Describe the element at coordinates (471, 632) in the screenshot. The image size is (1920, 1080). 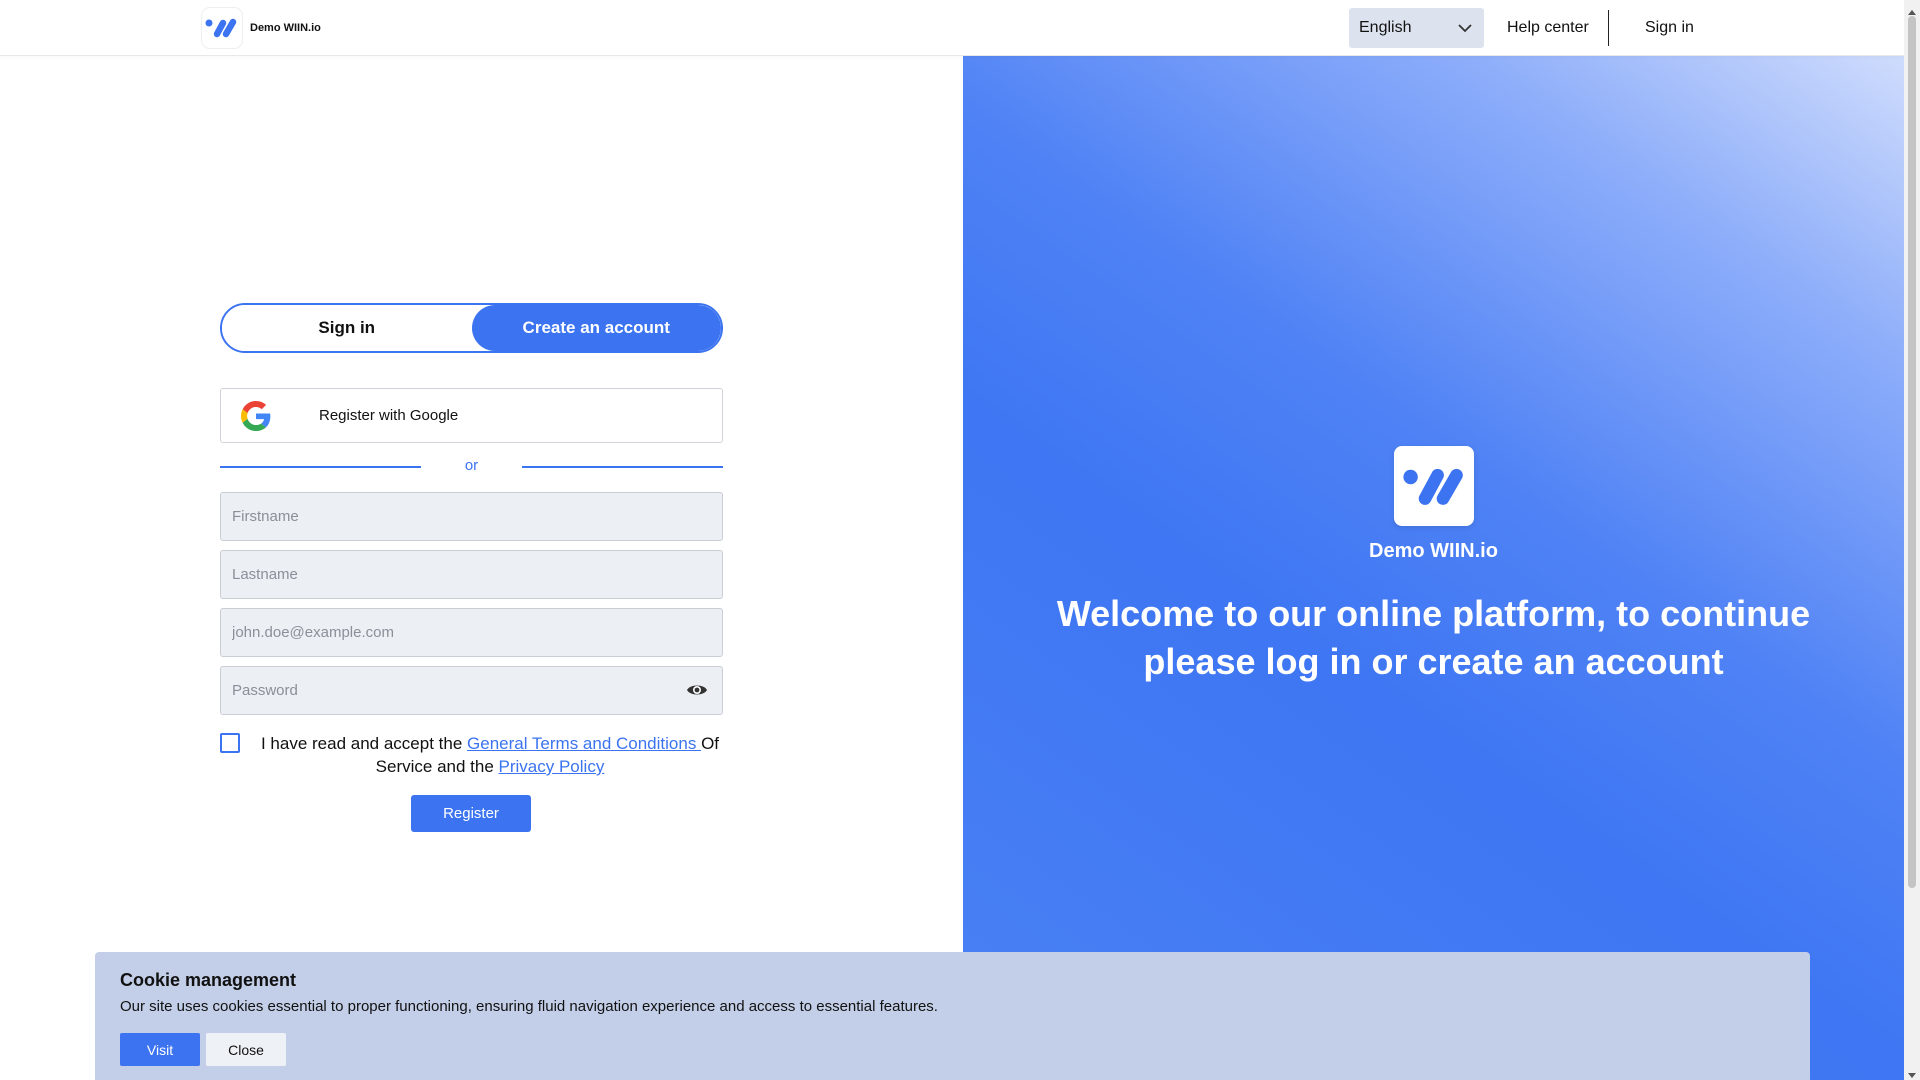
I see `email-field` at that location.